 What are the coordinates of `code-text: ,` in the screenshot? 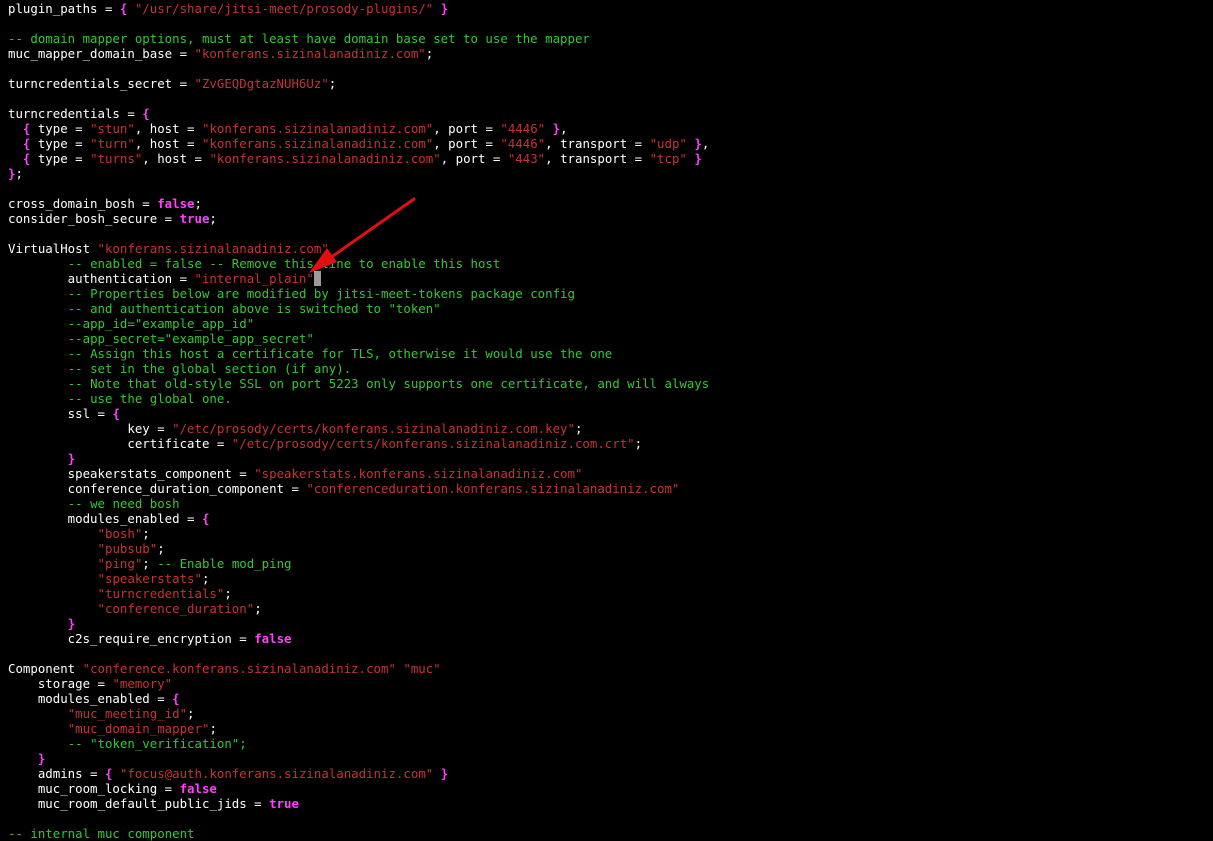 It's located at (564, 128).